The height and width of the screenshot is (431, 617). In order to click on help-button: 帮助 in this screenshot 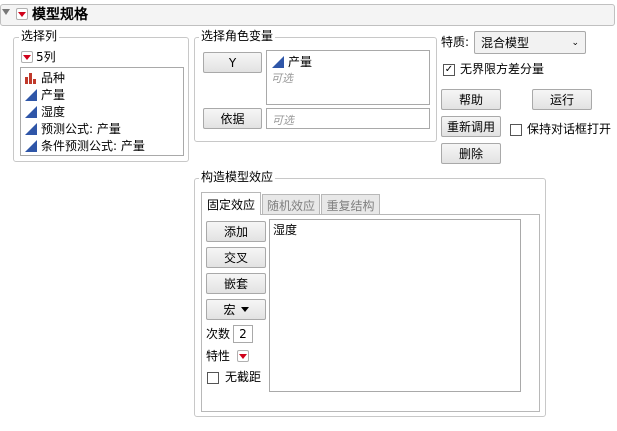, I will do `click(471, 99)`.